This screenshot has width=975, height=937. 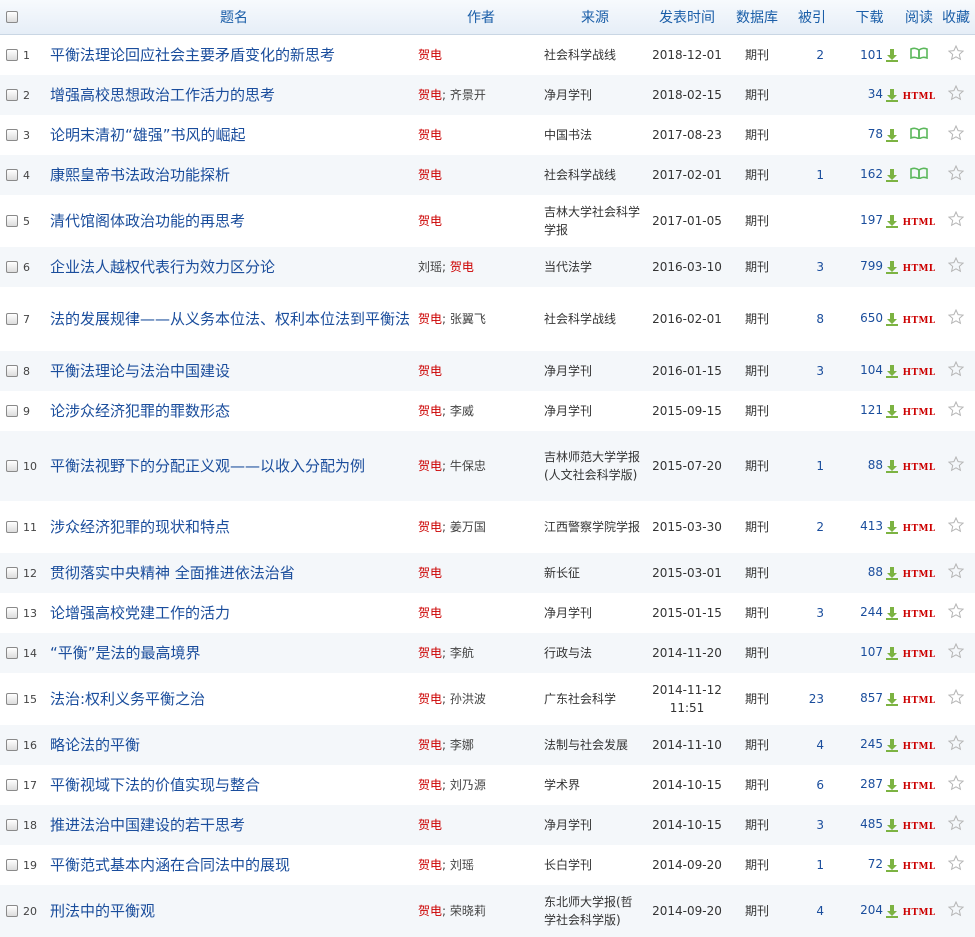 I want to click on author-others: ; 李威, so click(x=458, y=411).